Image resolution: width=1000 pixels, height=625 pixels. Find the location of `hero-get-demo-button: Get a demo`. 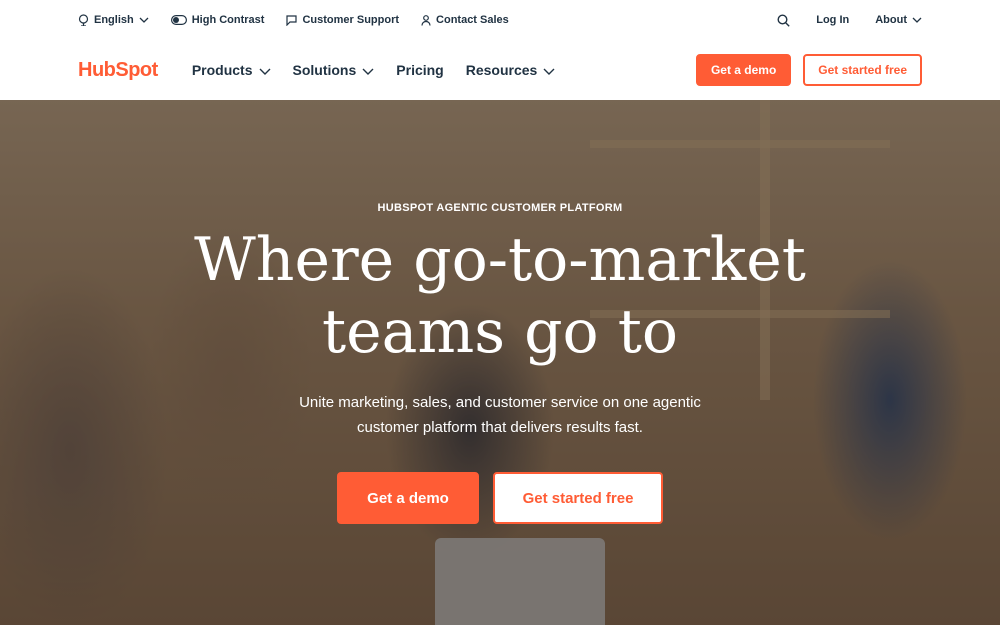

hero-get-demo-button: Get a demo is located at coordinates (408, 498).